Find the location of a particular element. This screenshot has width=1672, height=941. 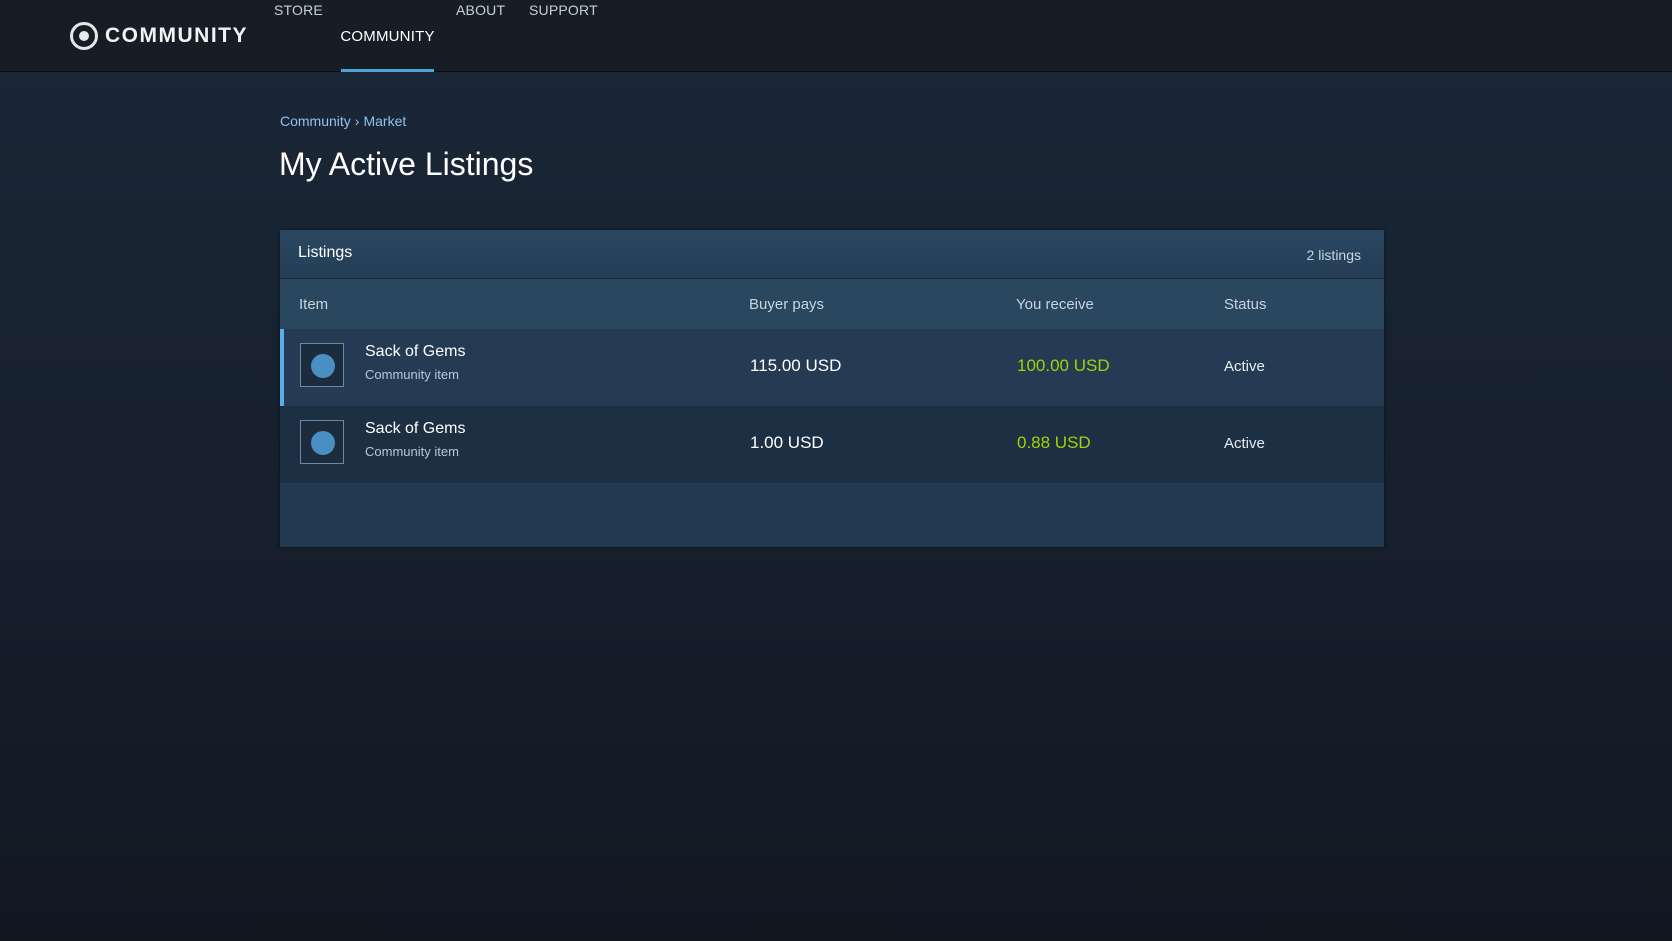

listings-panel-footer is located at coordinates (832, 515).